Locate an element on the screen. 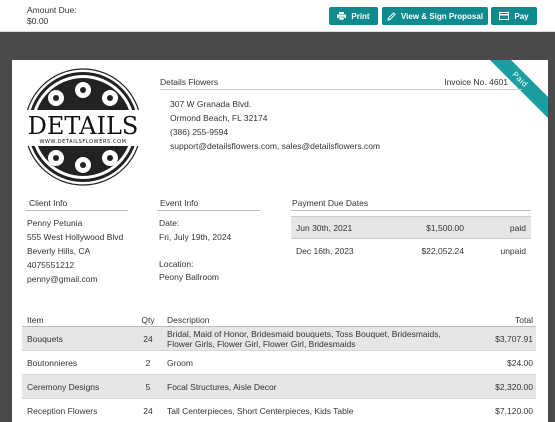 This screenshot has width=555, height=422. pay-button: Pay is located at coordinates (514, 16).